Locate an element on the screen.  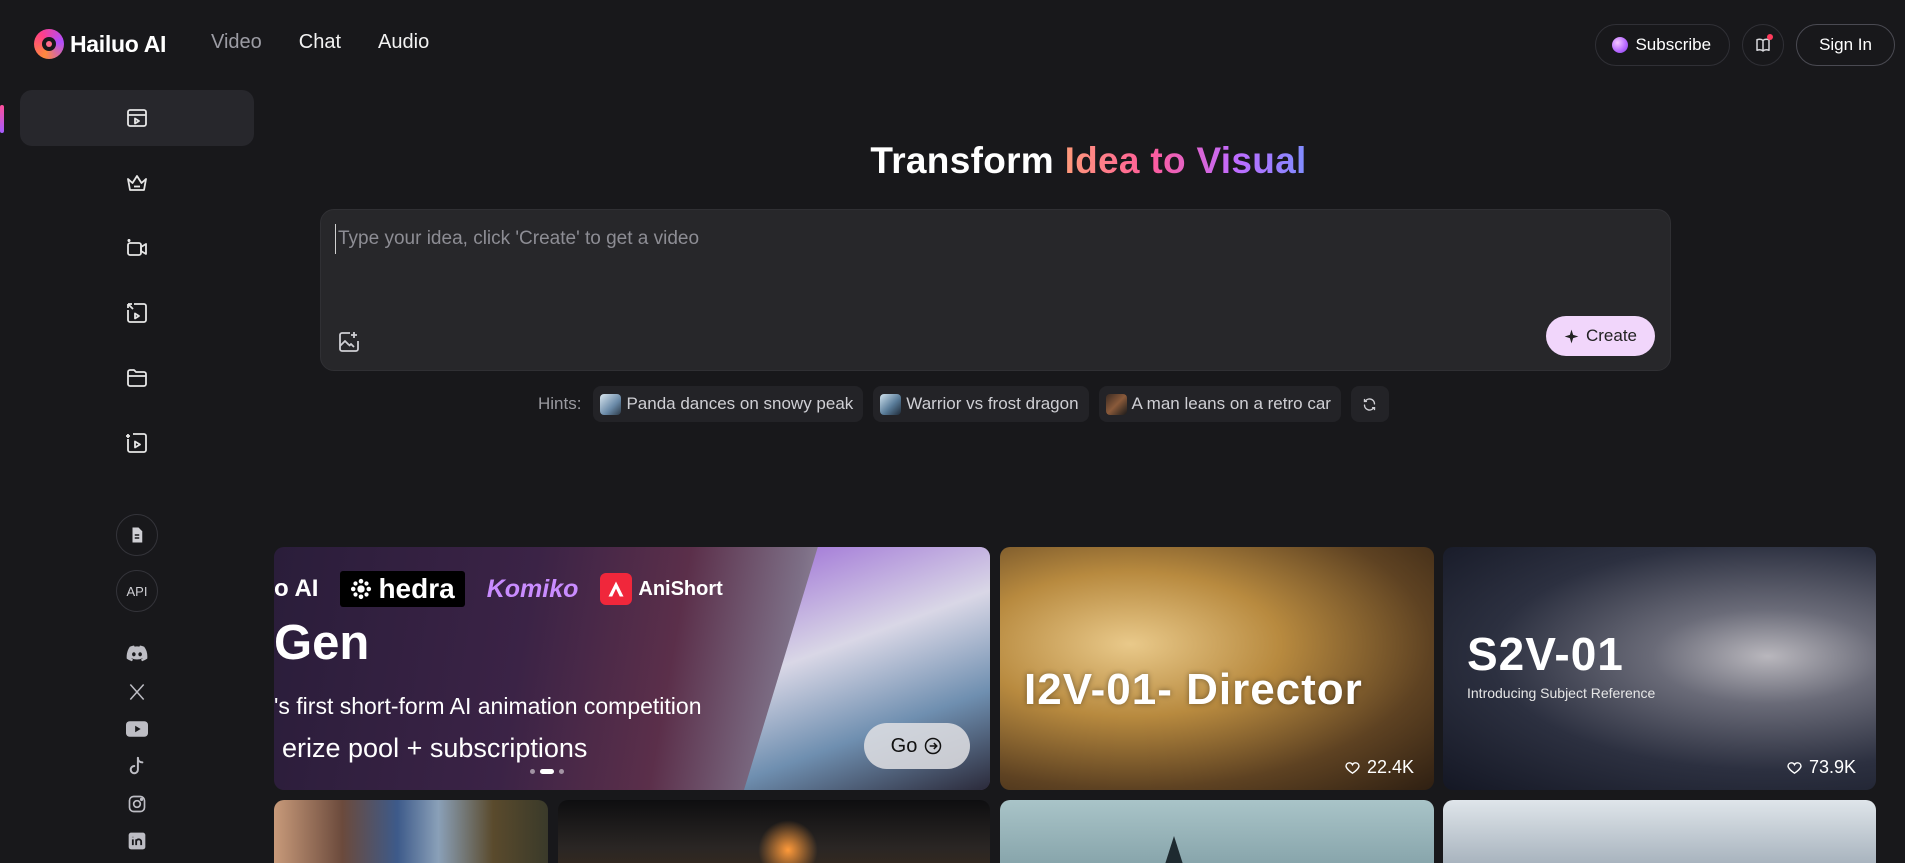
discord-link is located at coordinates (137, 654).